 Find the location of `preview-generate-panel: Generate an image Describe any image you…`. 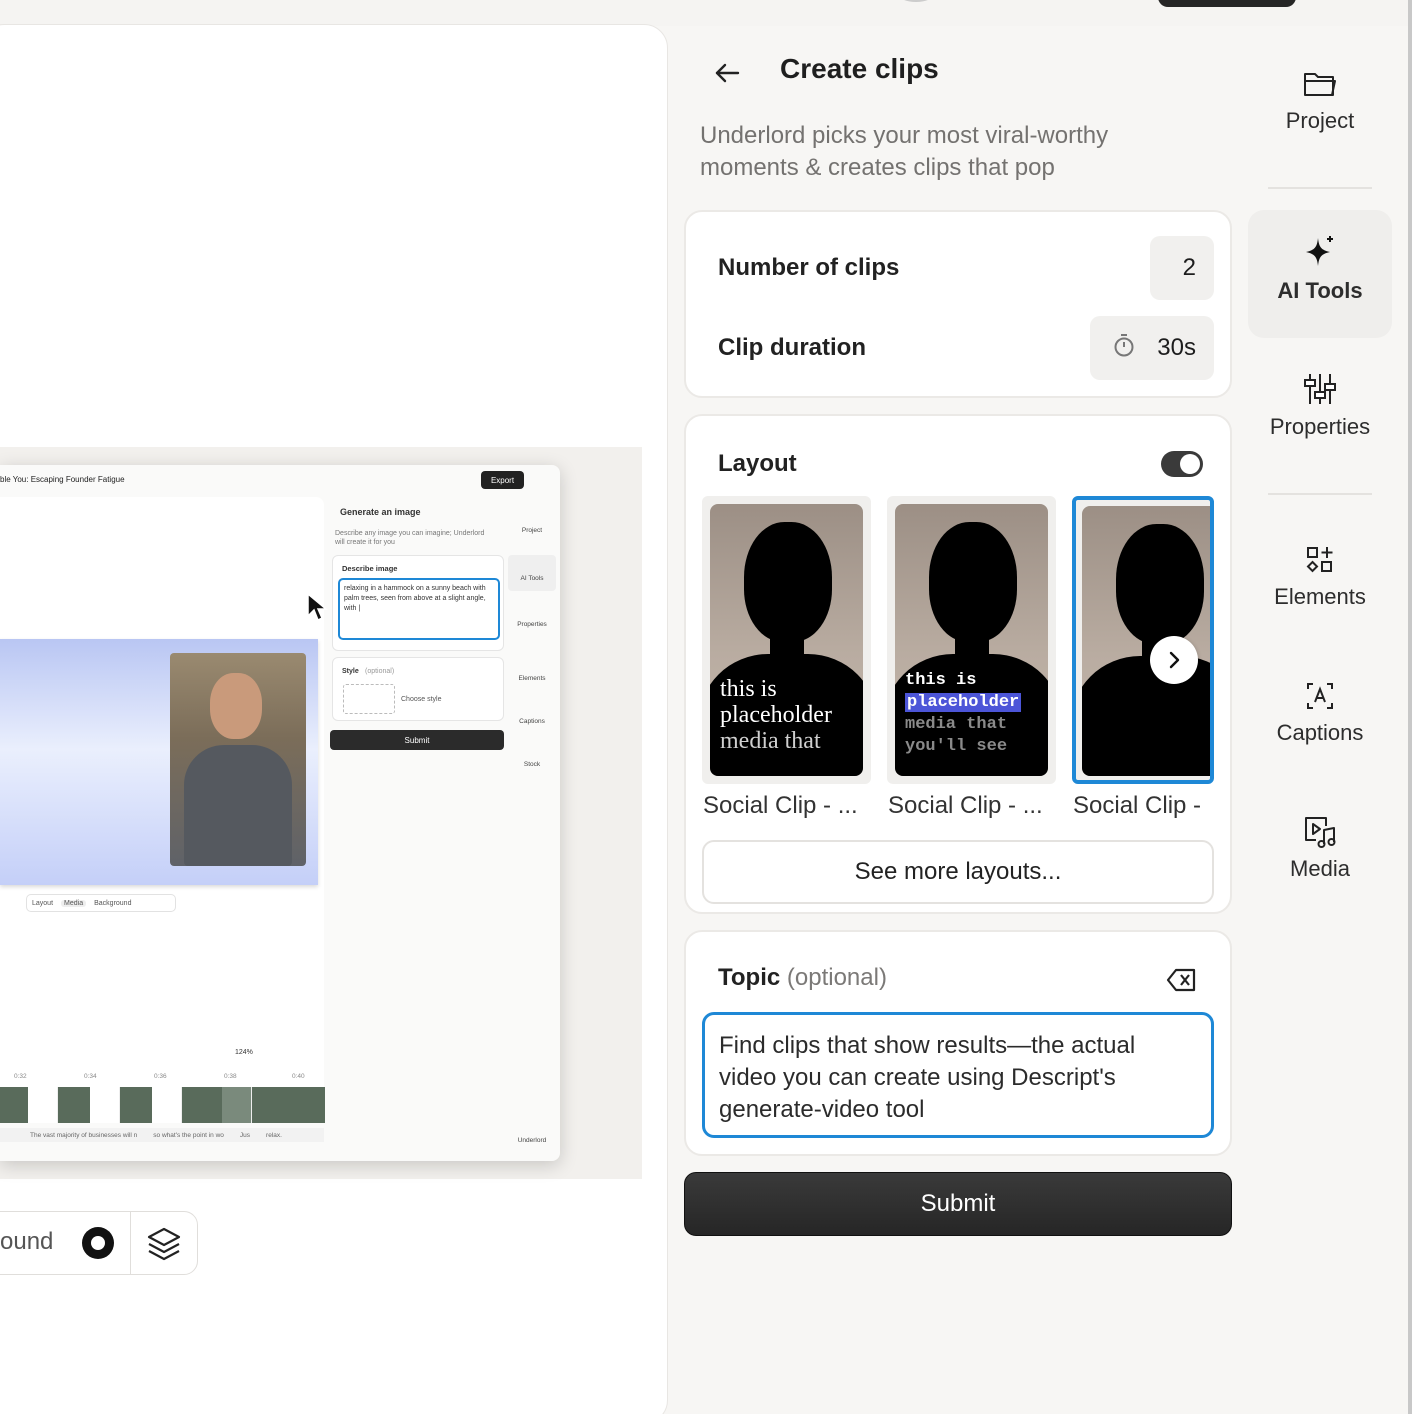

preview-generate-panel: Generate an image Describe any image you… is located at coordinates (418, 622).